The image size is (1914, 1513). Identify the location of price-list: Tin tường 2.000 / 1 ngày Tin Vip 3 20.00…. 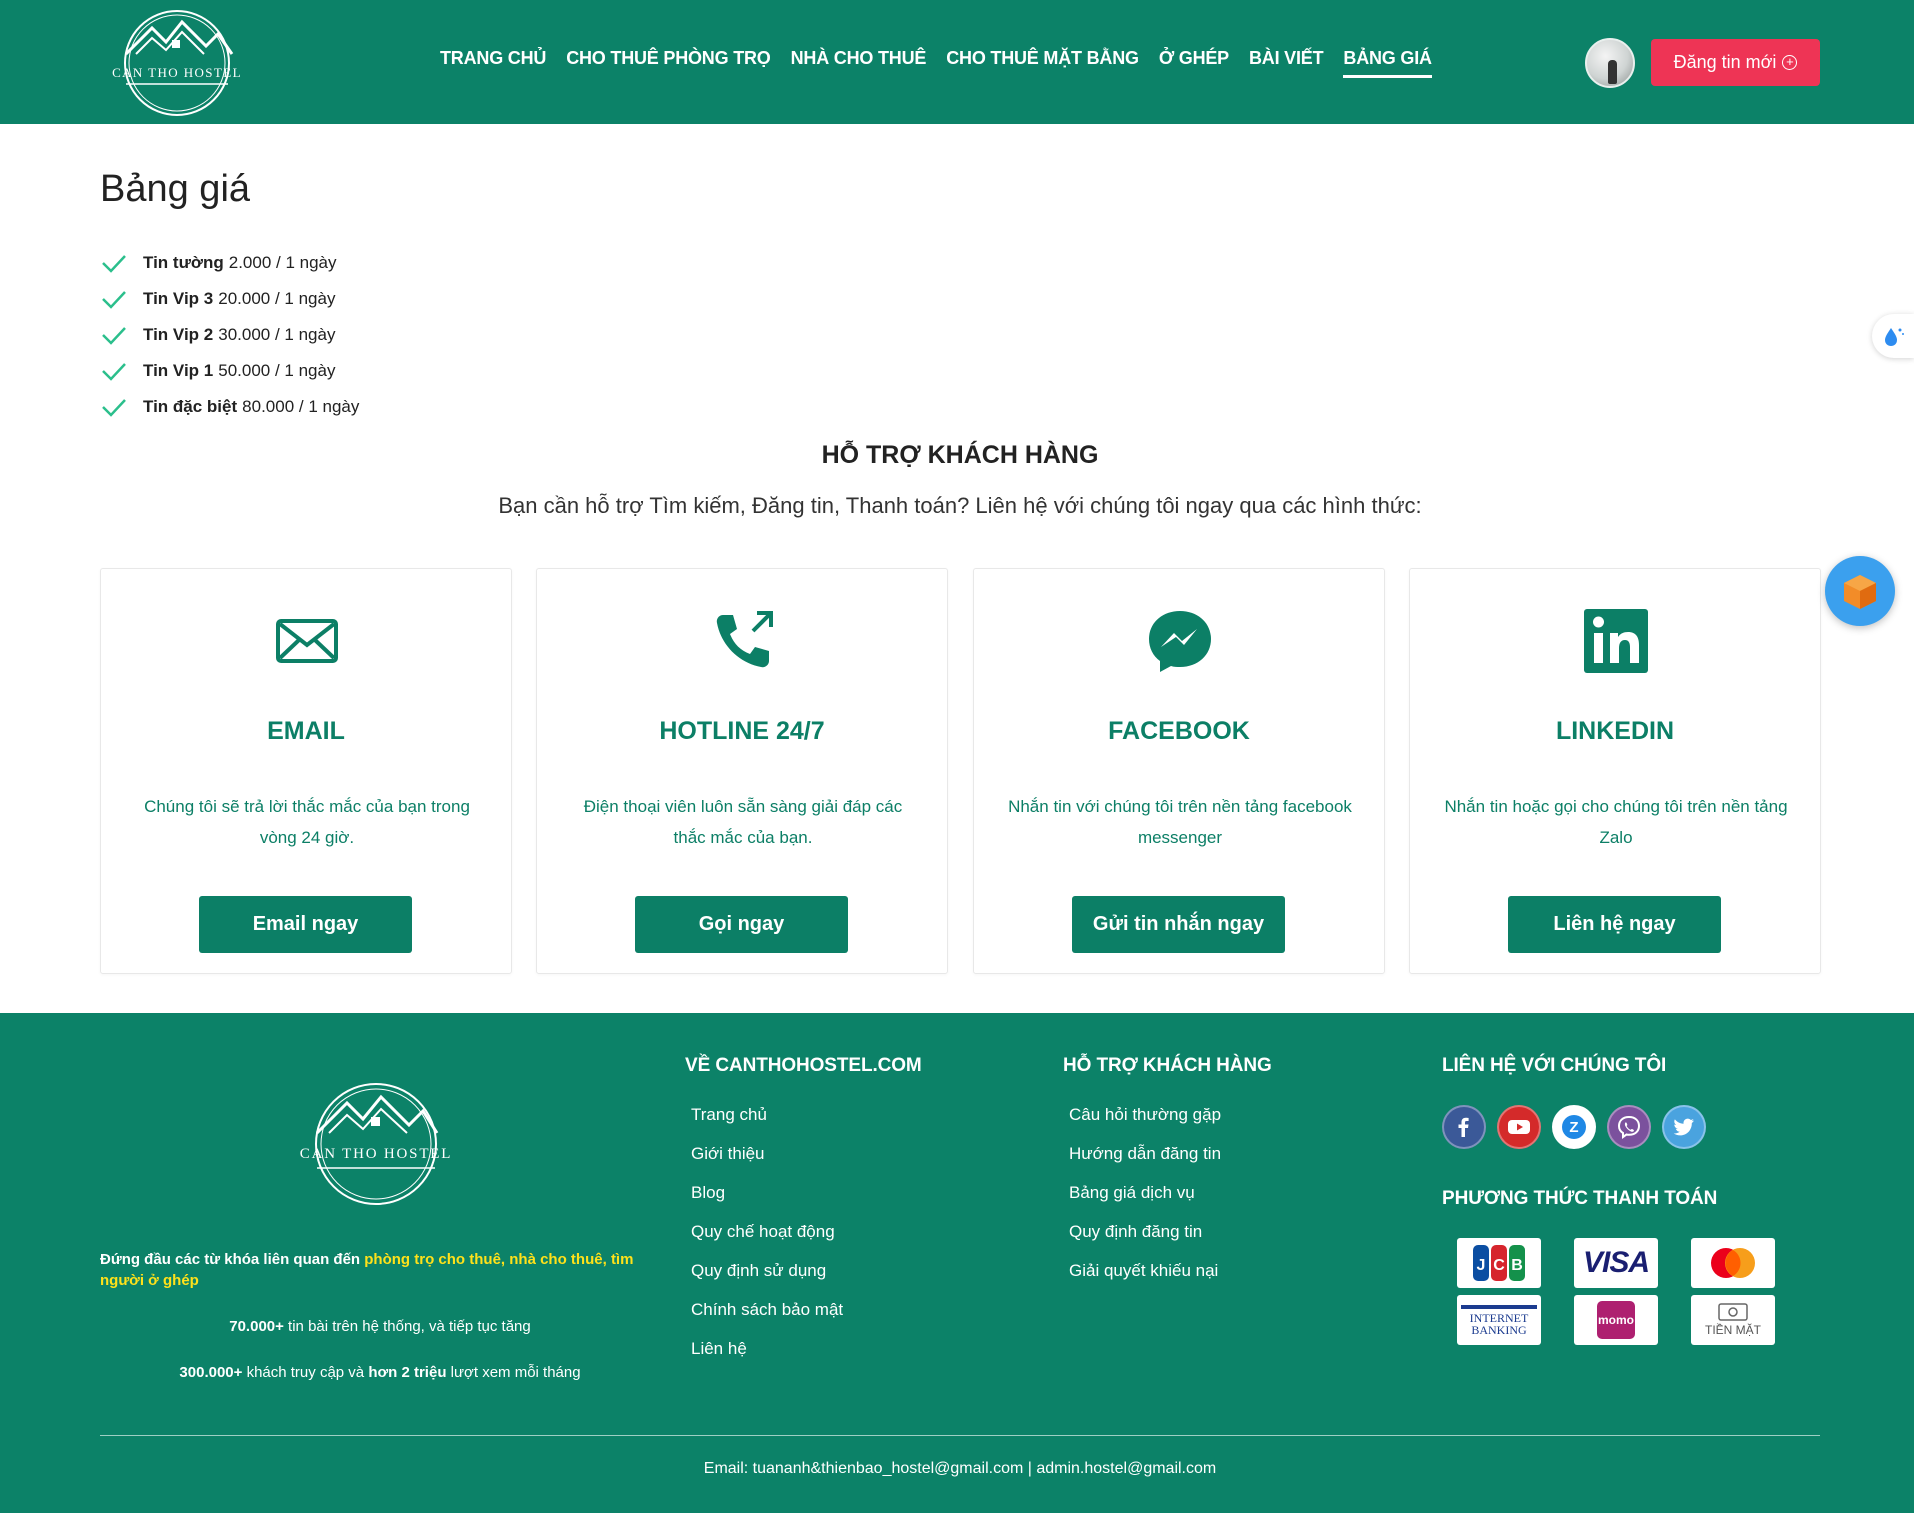
(229, 335).